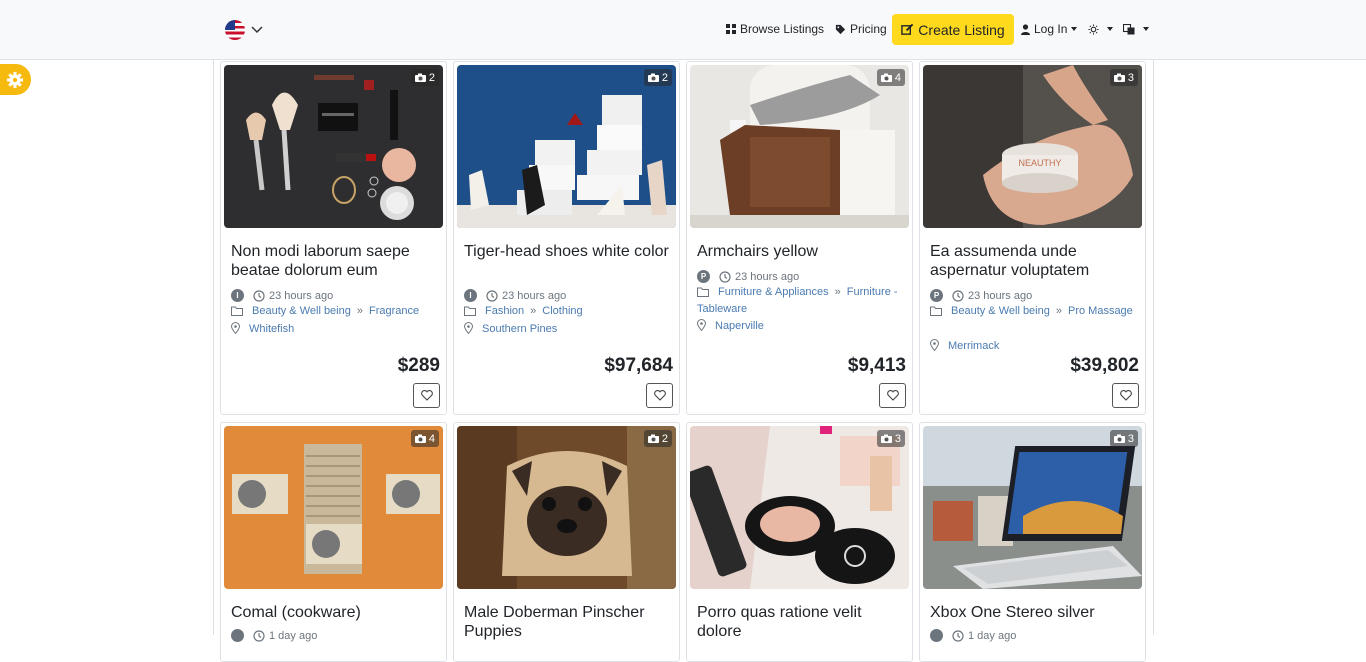  What do you see at coordinates (504, 311) in the screenshot?
I see `category-link: Fashion` at bounding box center [504, 311].